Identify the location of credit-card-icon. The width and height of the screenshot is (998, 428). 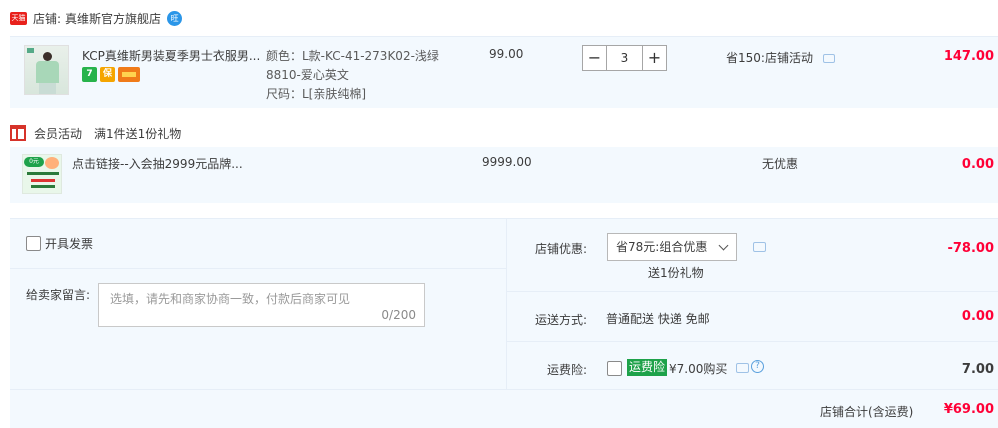
(129, 74).